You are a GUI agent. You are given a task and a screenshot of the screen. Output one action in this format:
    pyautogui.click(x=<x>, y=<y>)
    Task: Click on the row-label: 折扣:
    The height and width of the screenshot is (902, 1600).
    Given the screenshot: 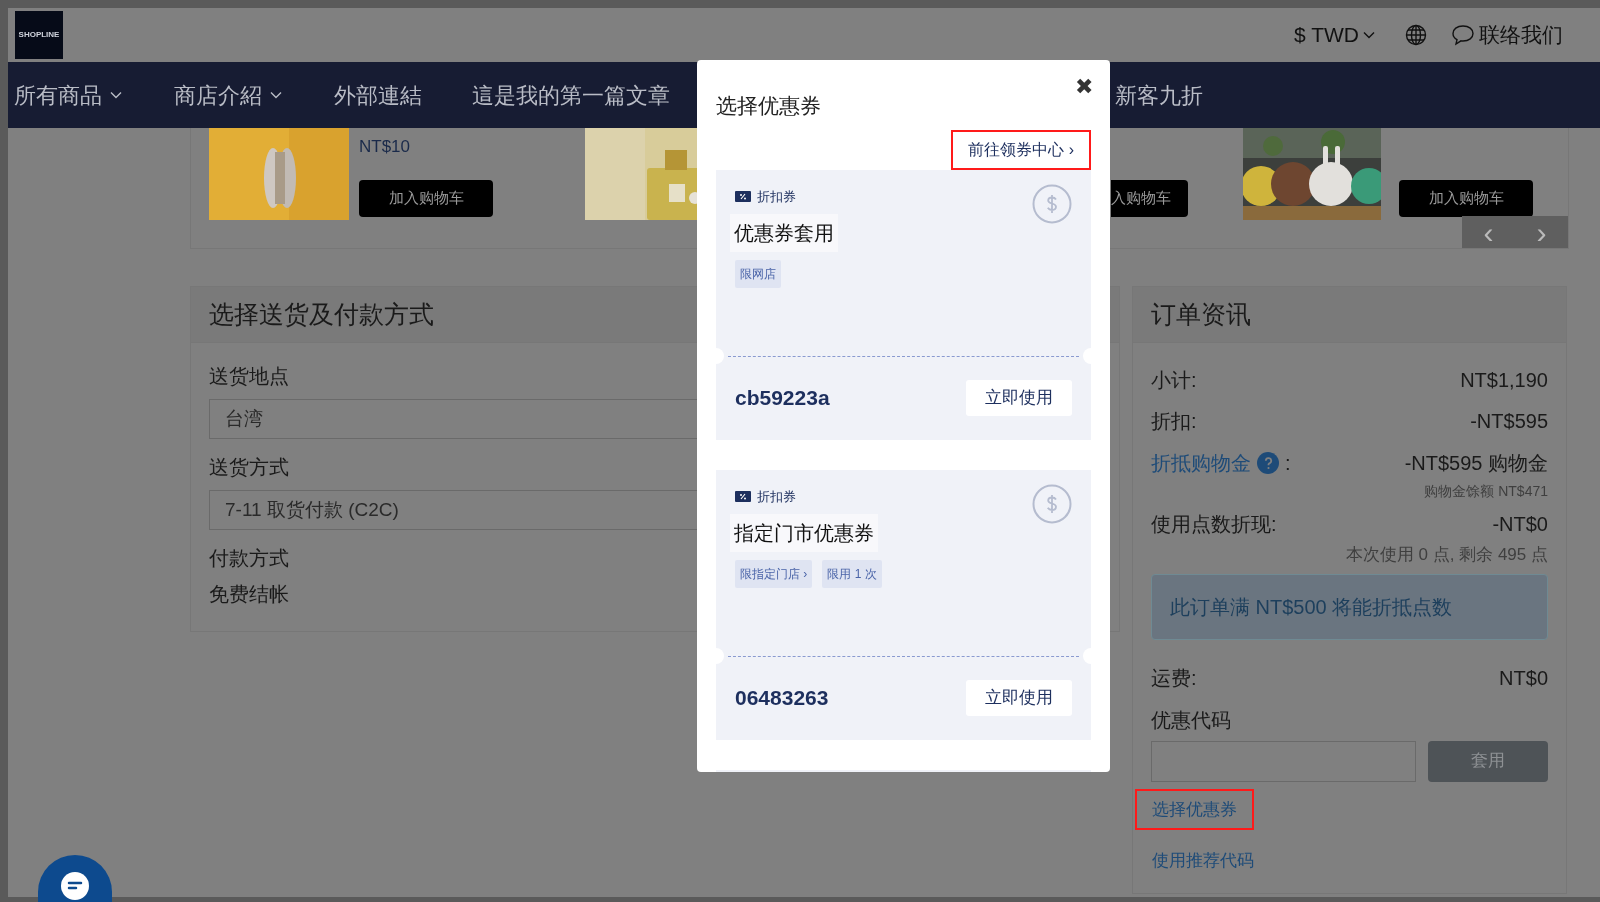 What is the action you would take?
    pyautogui.click(x=1174, y=421)
    